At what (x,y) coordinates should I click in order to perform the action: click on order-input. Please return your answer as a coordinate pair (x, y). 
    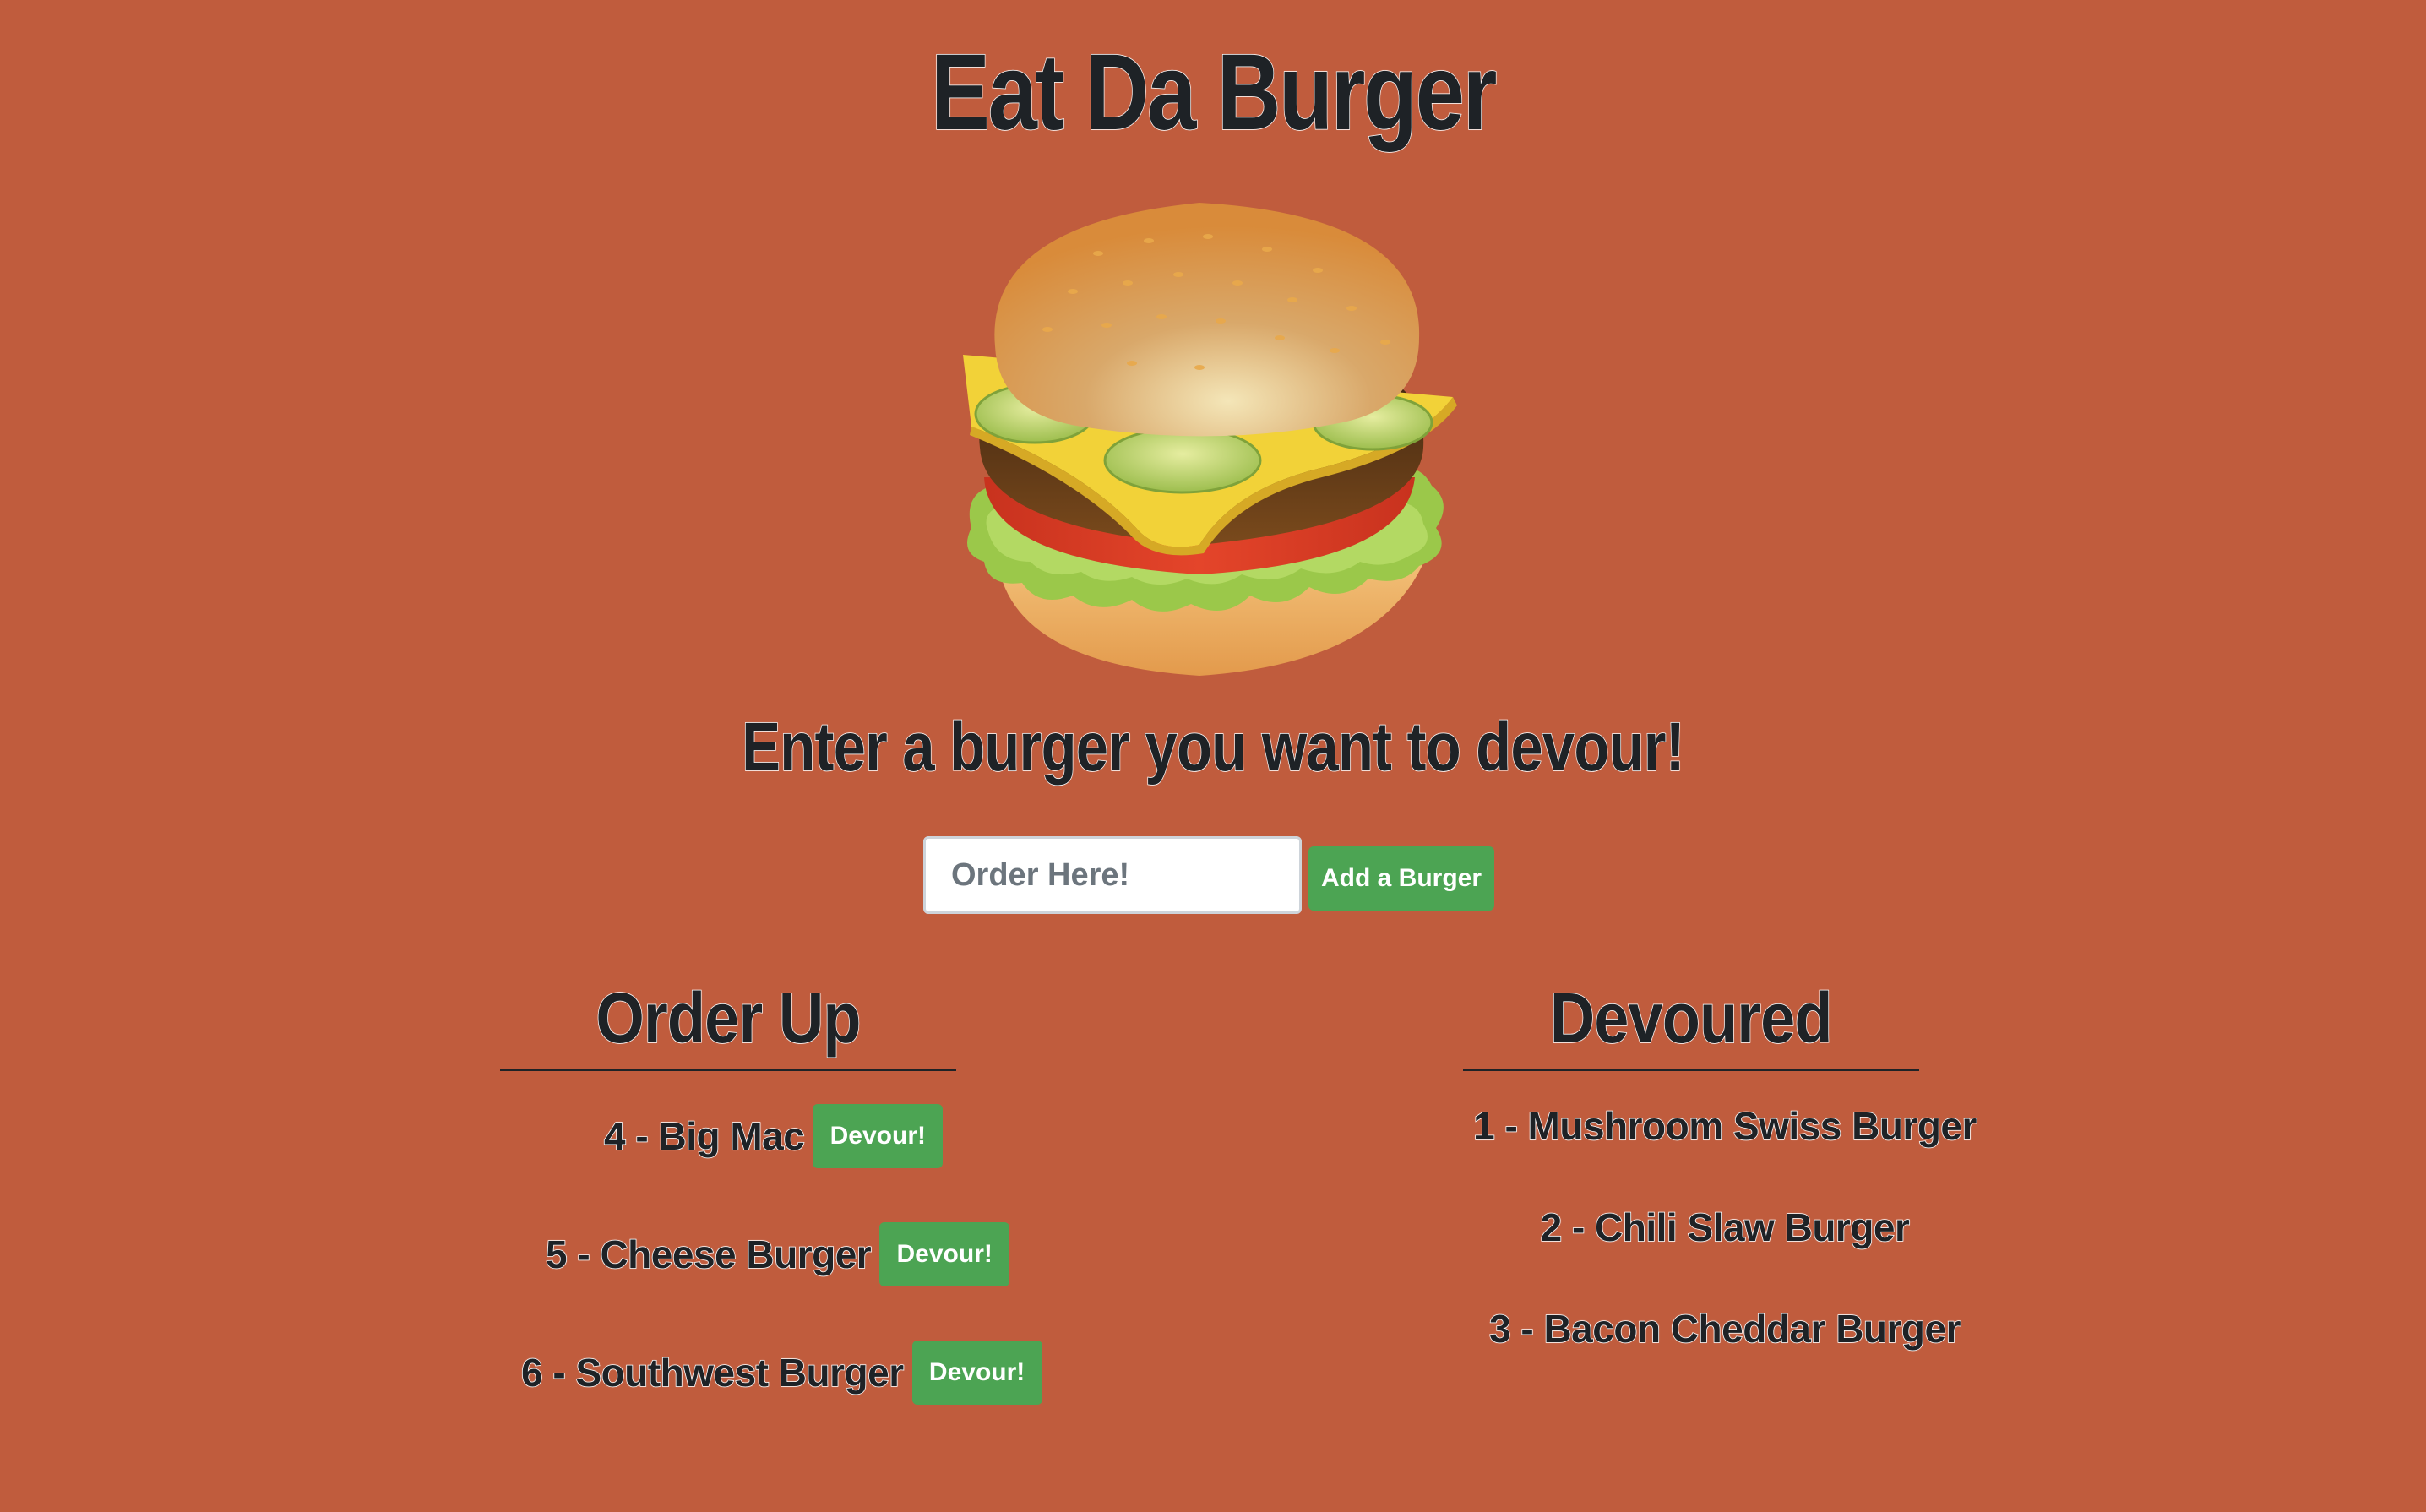
    Looking at the image, I should click on (1112, 875).